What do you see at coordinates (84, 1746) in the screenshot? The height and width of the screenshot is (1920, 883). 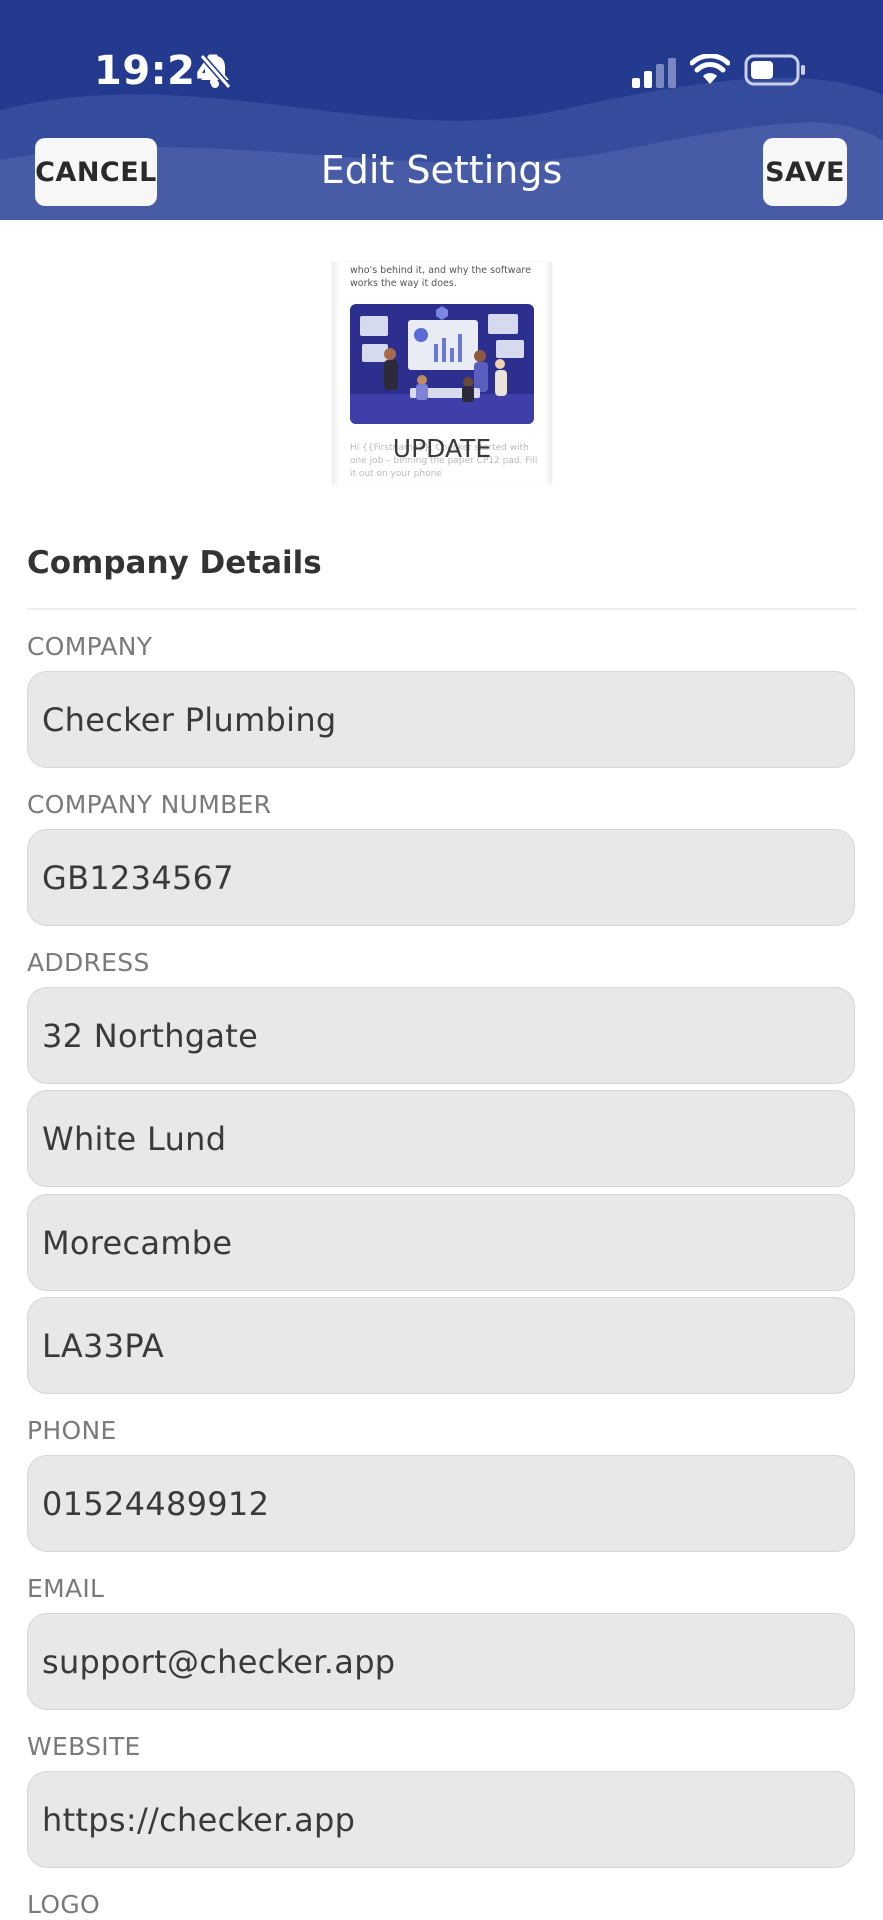 I see `website-label: WEBSITE` at bounding box center [84, 1746].